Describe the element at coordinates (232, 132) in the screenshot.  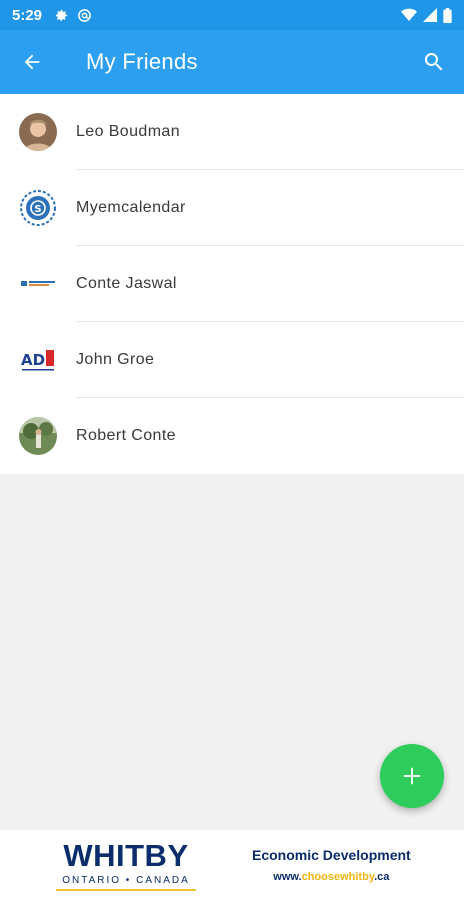
I see `friend-row: Leo Boudman` at that location.